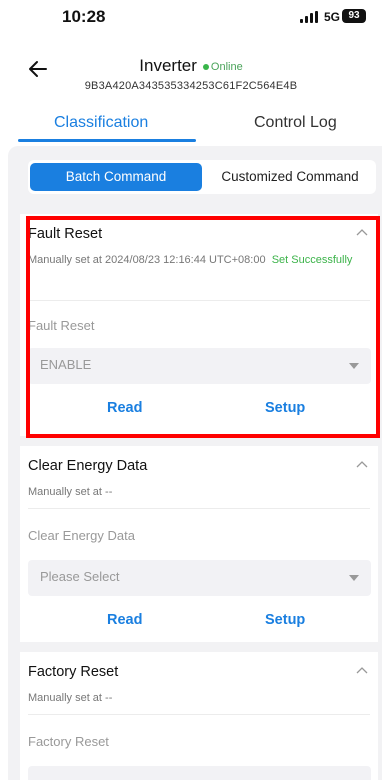 The height and width of the screenshot is (780, 382). What do you see at coordinates (199, 773) in the screenshot?
I see `factory-reset-select` at bounding box center [199, 773].